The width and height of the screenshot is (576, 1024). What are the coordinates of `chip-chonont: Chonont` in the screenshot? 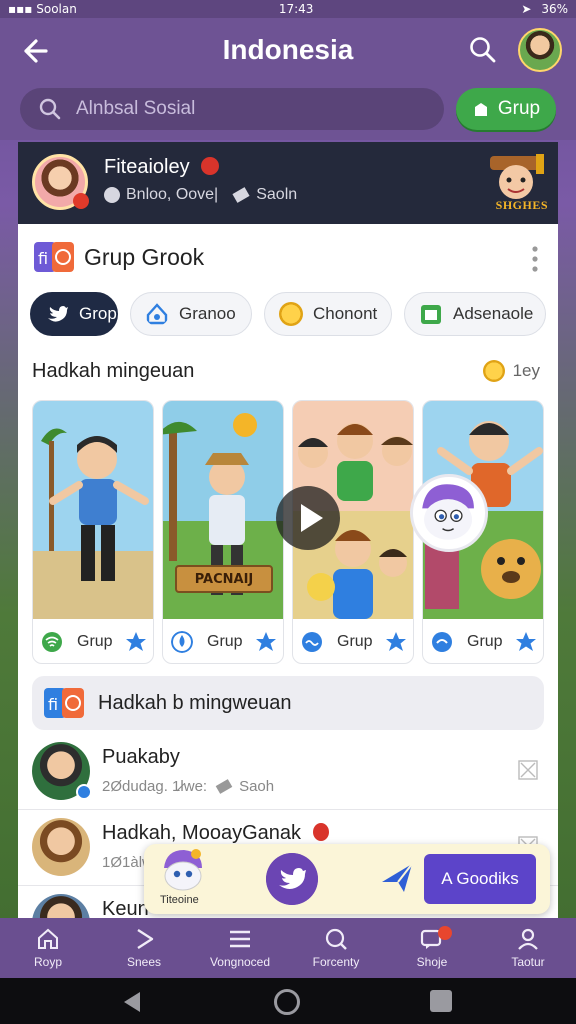 It's located at (328, 314).